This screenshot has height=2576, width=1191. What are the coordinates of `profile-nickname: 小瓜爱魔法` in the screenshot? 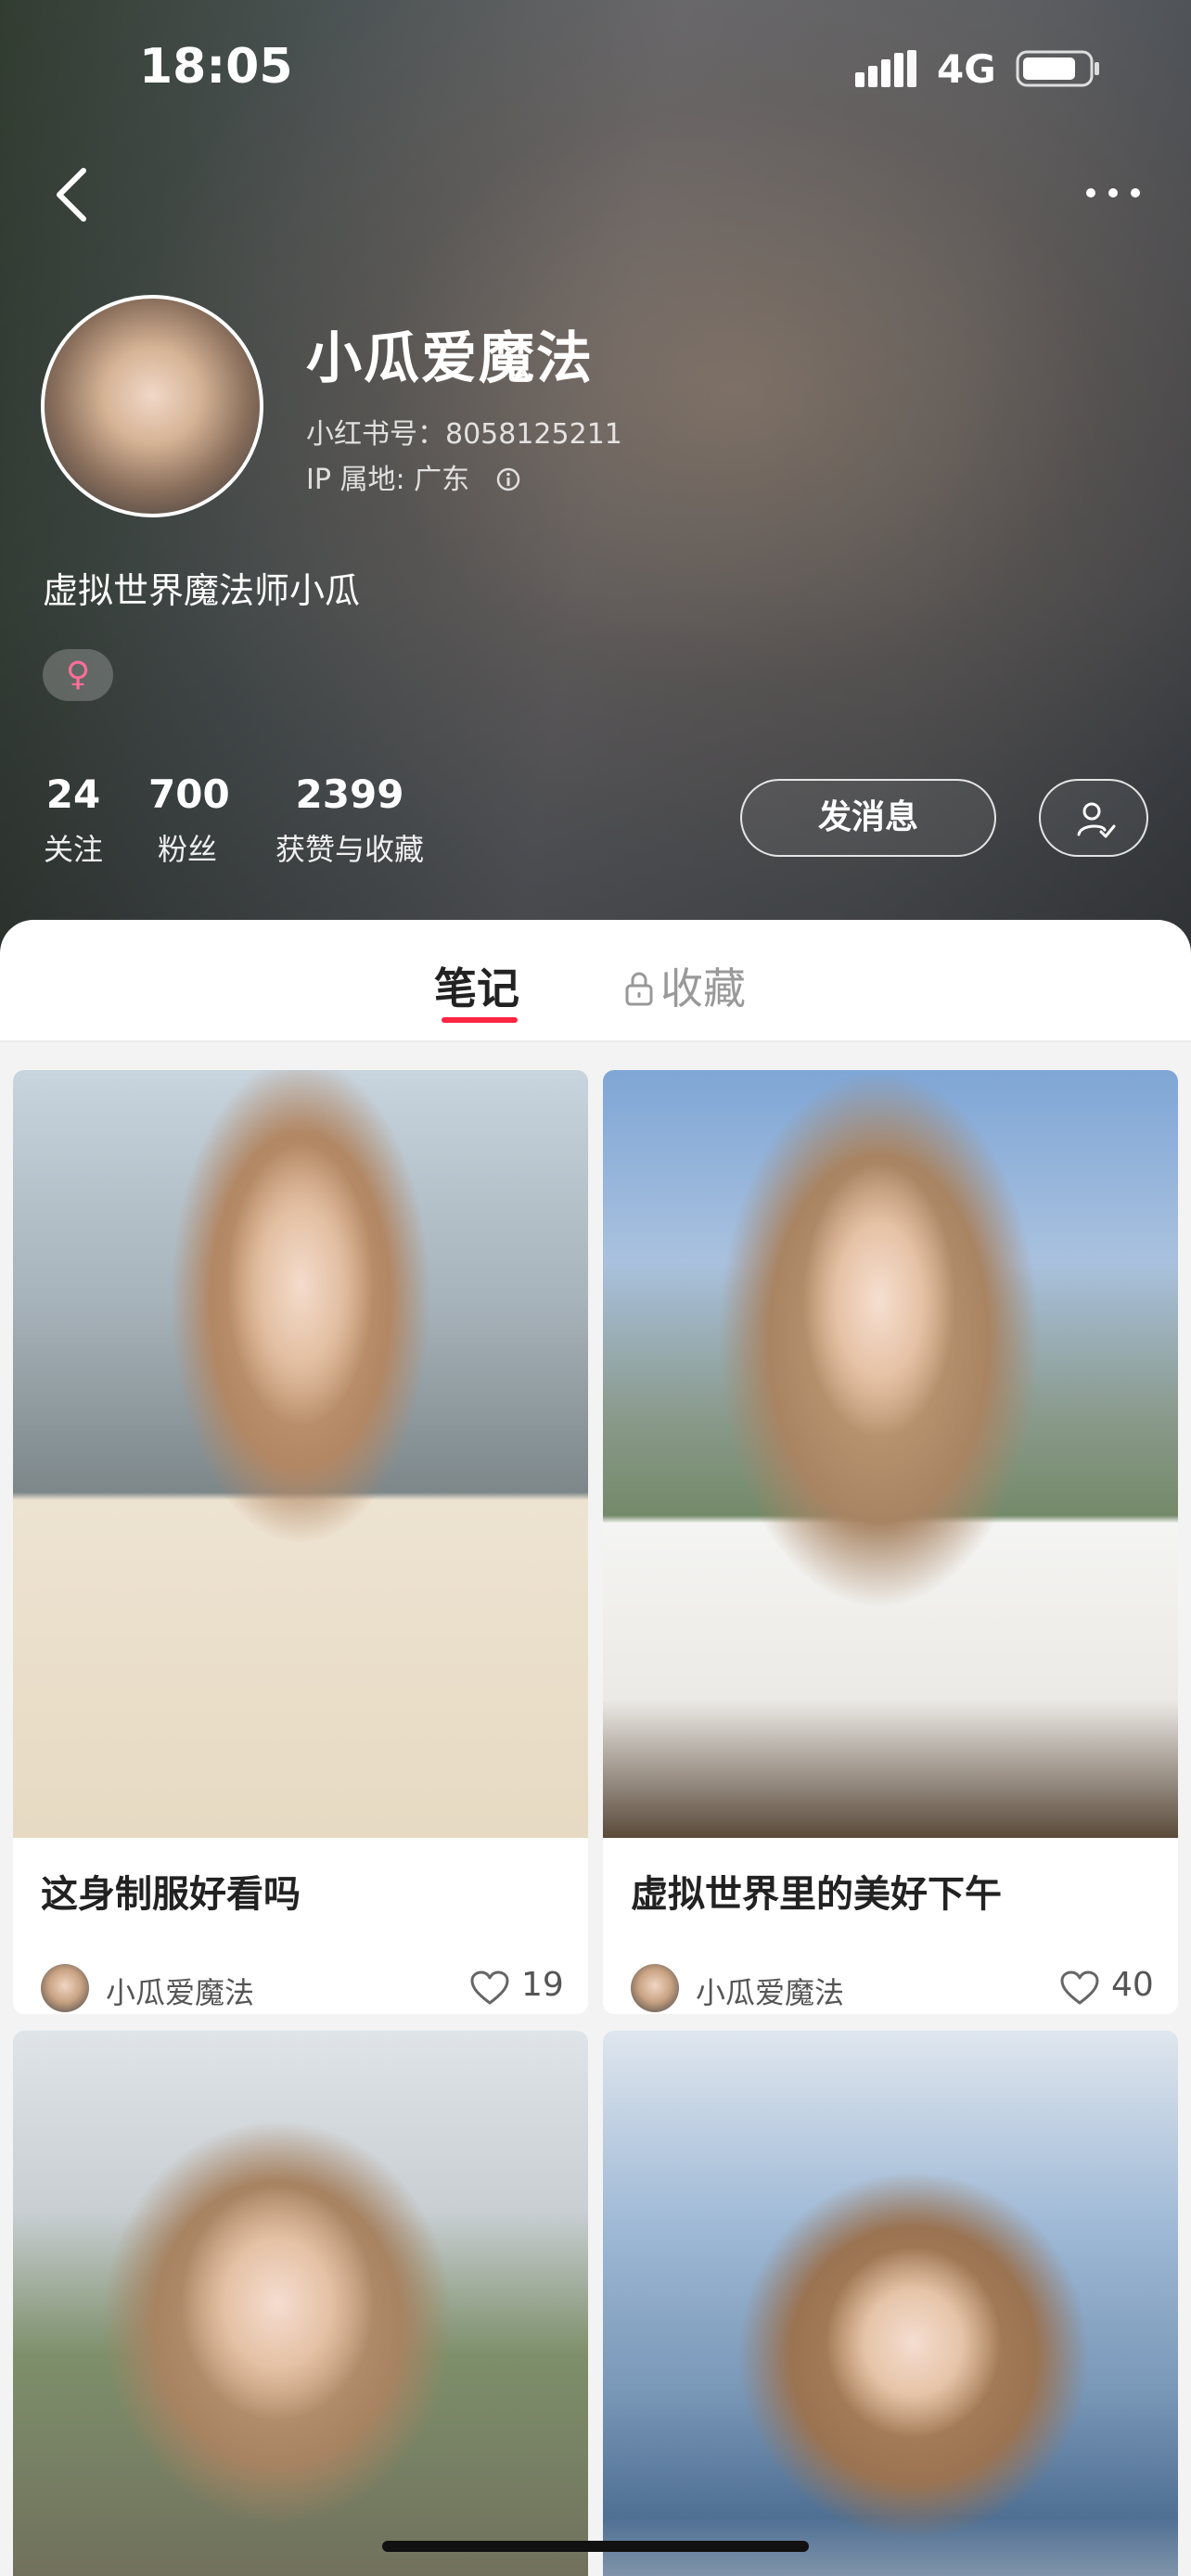 It's located at (450, 358).